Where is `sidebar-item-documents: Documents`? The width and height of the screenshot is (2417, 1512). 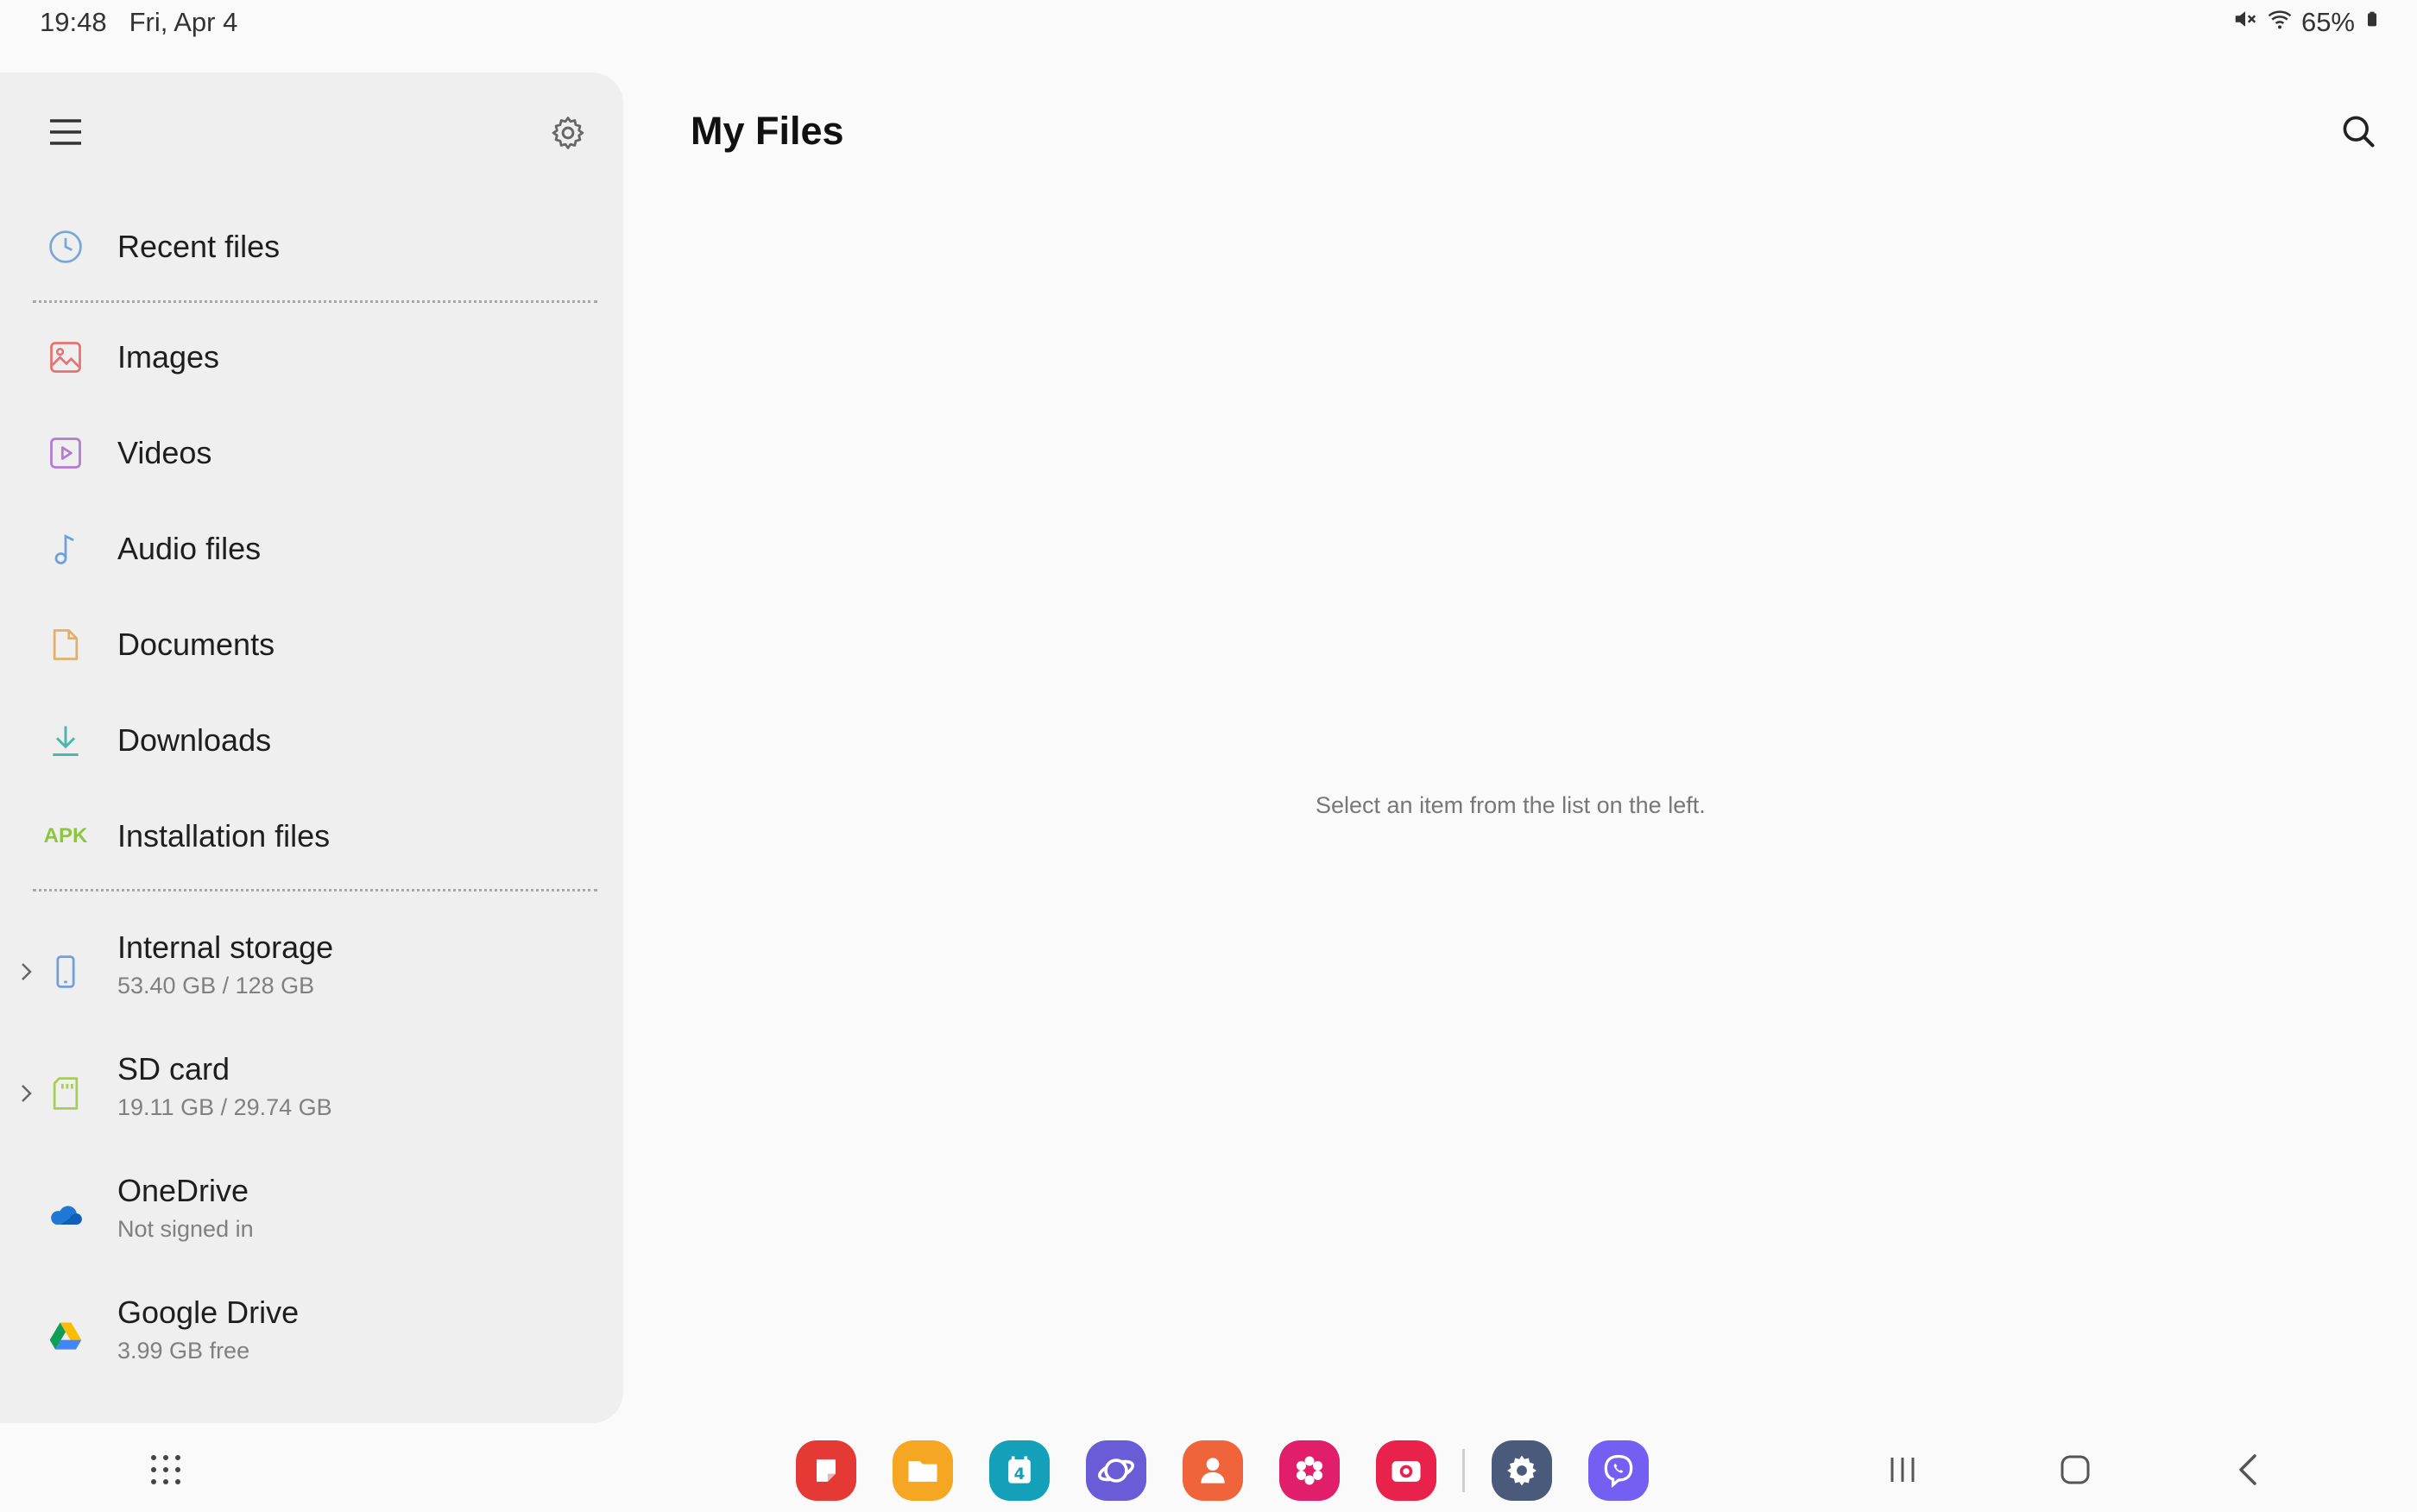
sidebar-item-documents: Documents is located at coordinates (311, 645).